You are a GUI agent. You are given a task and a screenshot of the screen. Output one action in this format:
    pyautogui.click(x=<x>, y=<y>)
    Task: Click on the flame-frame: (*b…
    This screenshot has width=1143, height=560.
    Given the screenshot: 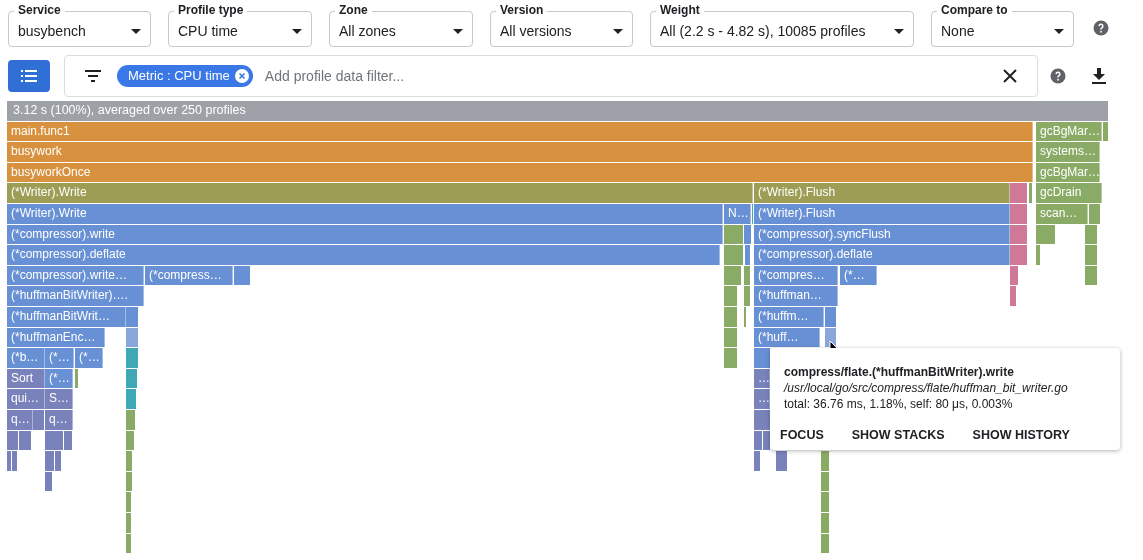 What is the action you would take?
    pyautogui.click(x=26, y=358)
    